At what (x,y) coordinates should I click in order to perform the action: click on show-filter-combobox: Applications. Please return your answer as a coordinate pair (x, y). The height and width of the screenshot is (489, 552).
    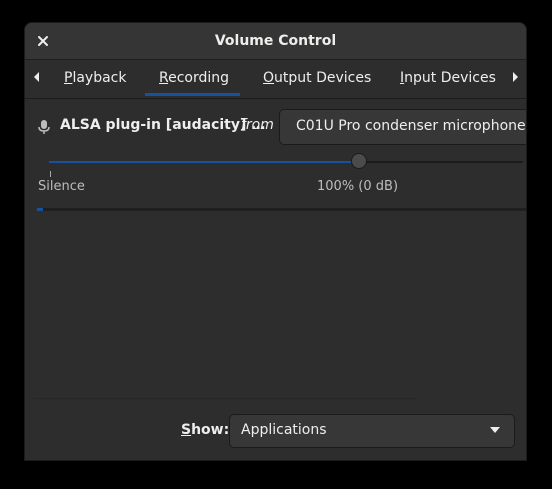
    Looking at the image, I should click on (372, 431).